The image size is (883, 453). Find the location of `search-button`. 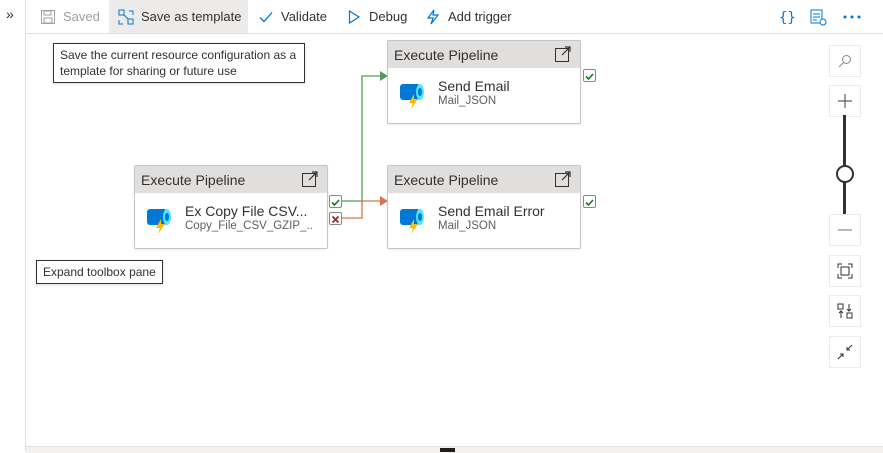

search-button is located at coordinates (845, 61).